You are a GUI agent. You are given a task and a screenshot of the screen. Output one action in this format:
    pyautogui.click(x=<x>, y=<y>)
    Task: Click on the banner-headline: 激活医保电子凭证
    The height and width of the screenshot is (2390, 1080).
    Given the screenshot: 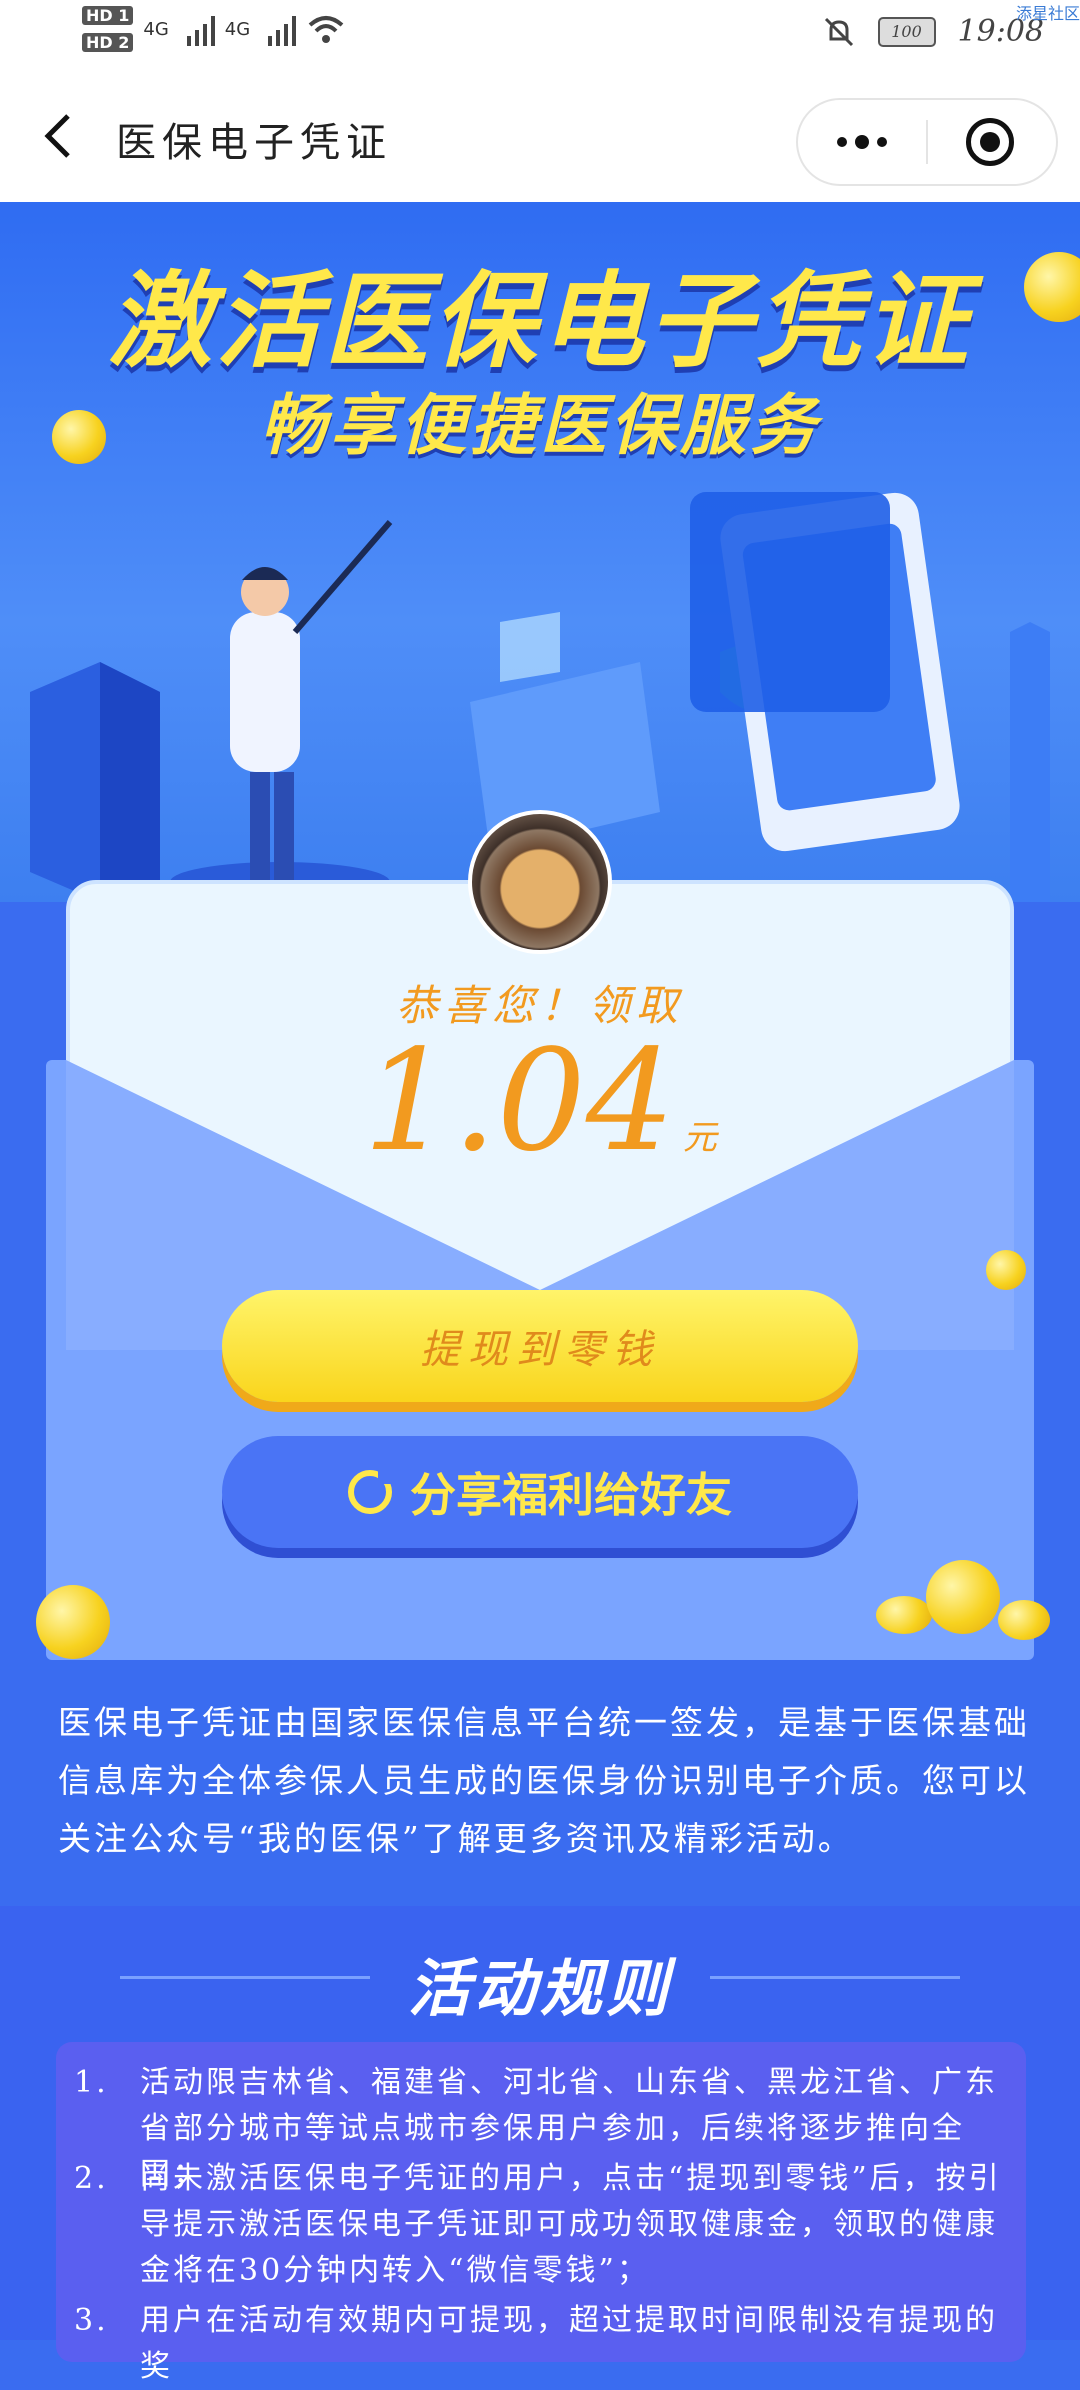 What is the action you would take?
    pyautogui.click(x=539, y=321)
    